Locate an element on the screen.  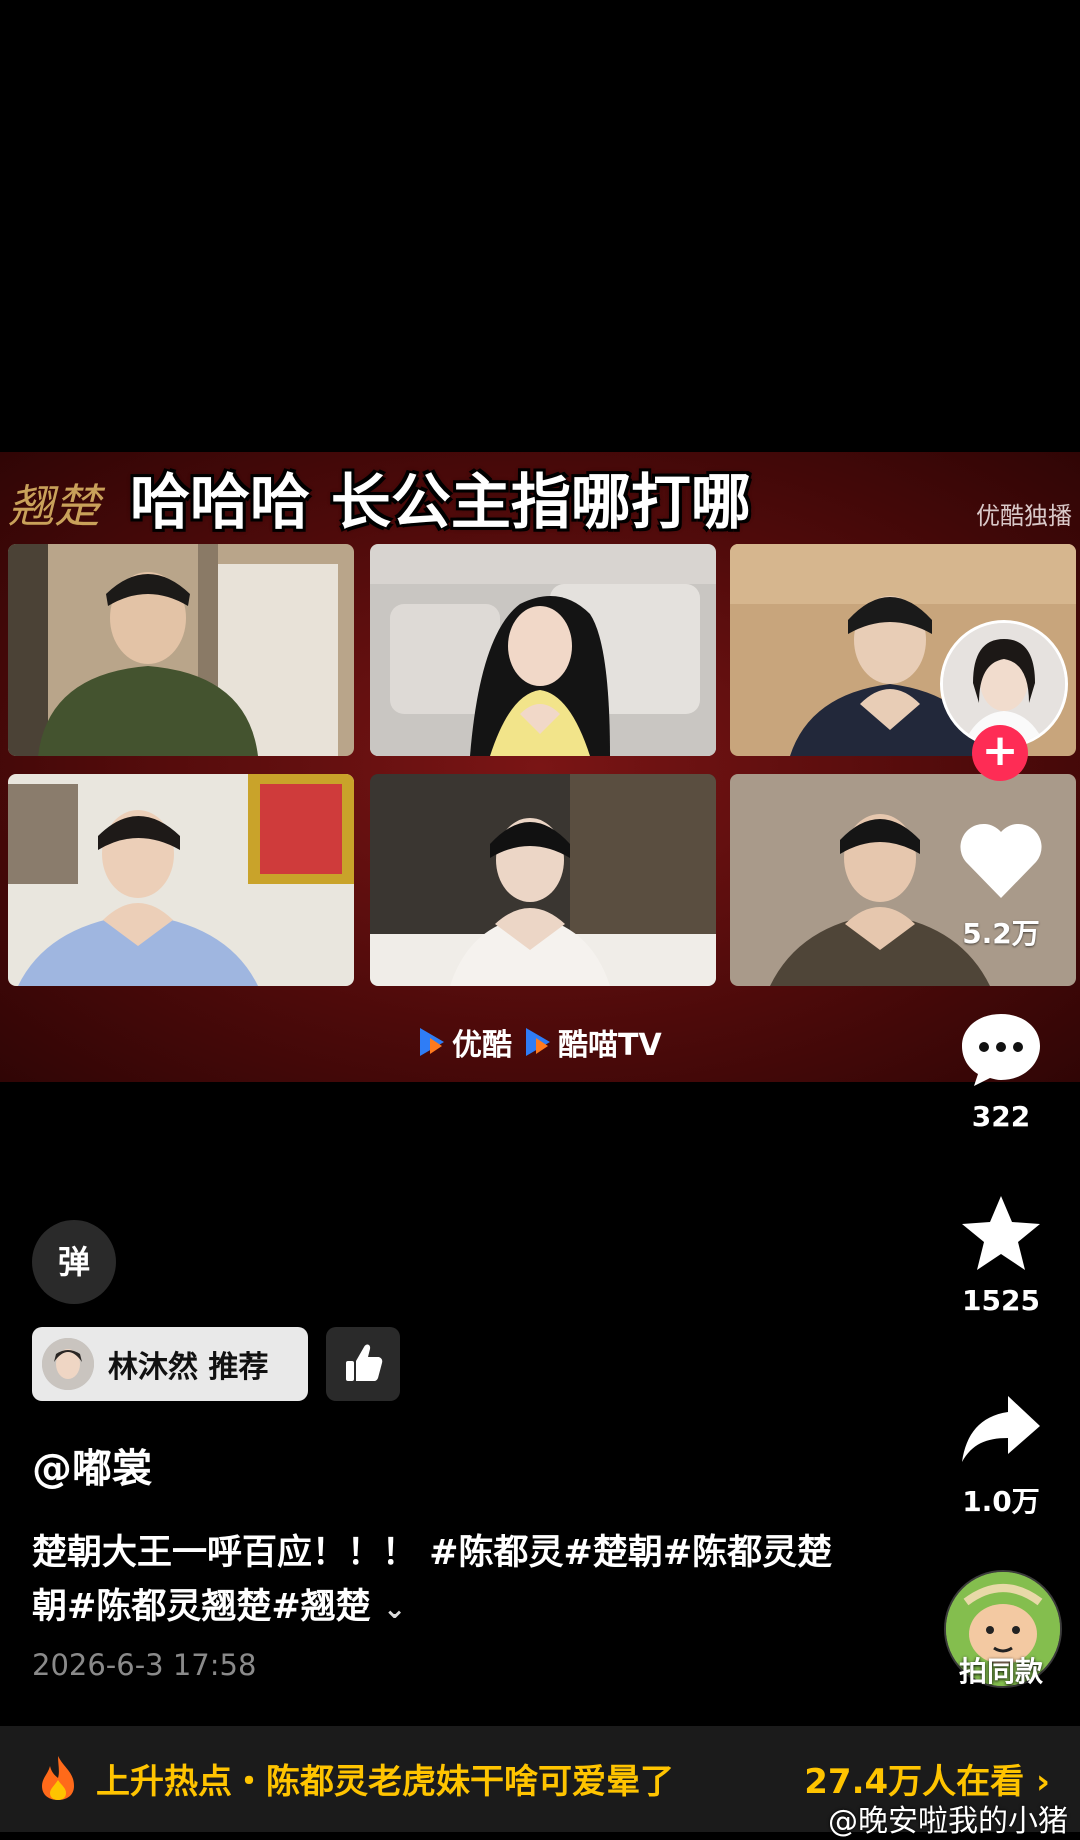
follow-button: + is located at coordinates (1000, 753).